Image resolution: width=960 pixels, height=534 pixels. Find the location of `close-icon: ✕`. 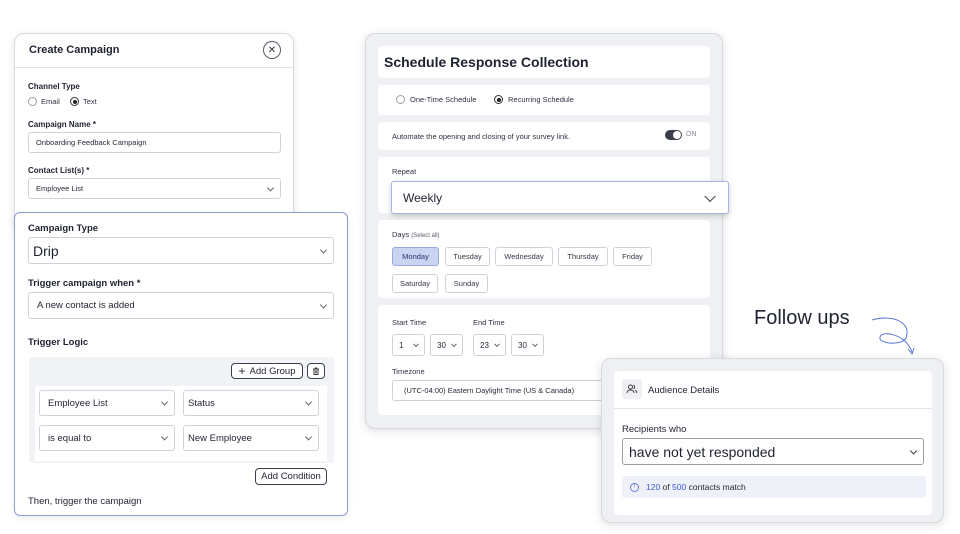

close-icon: ✕ is located at coordinates (272, 50).